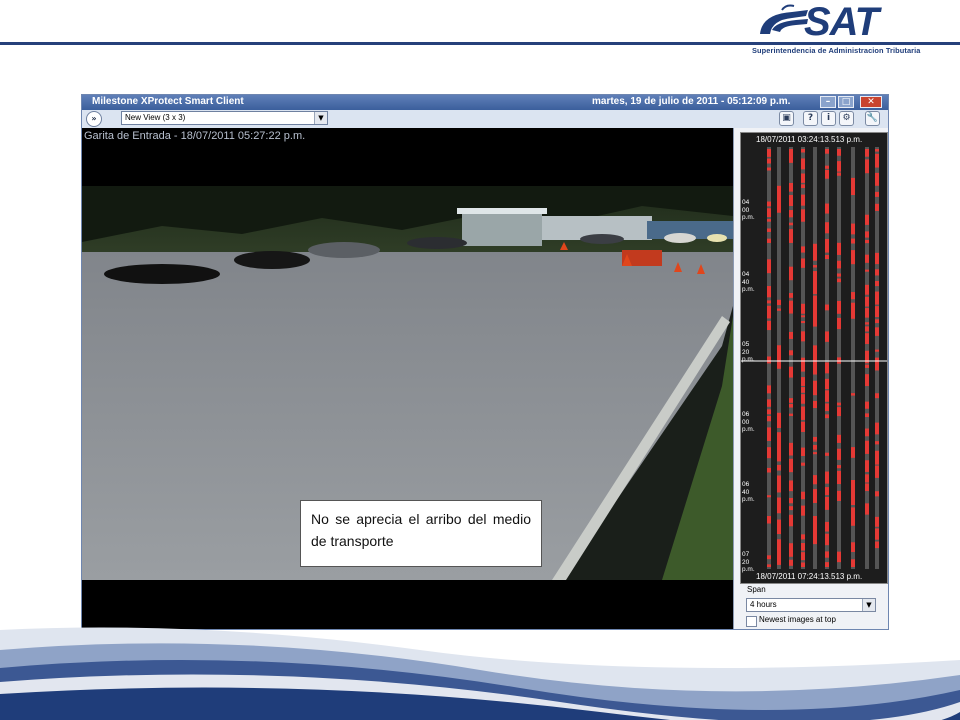 This screenshot has height=720, width=960. What do you see at coordinates (811, 605) in the screenshot?
I see `span-select: 4 hours ▼` at bounding box center [811, 605].